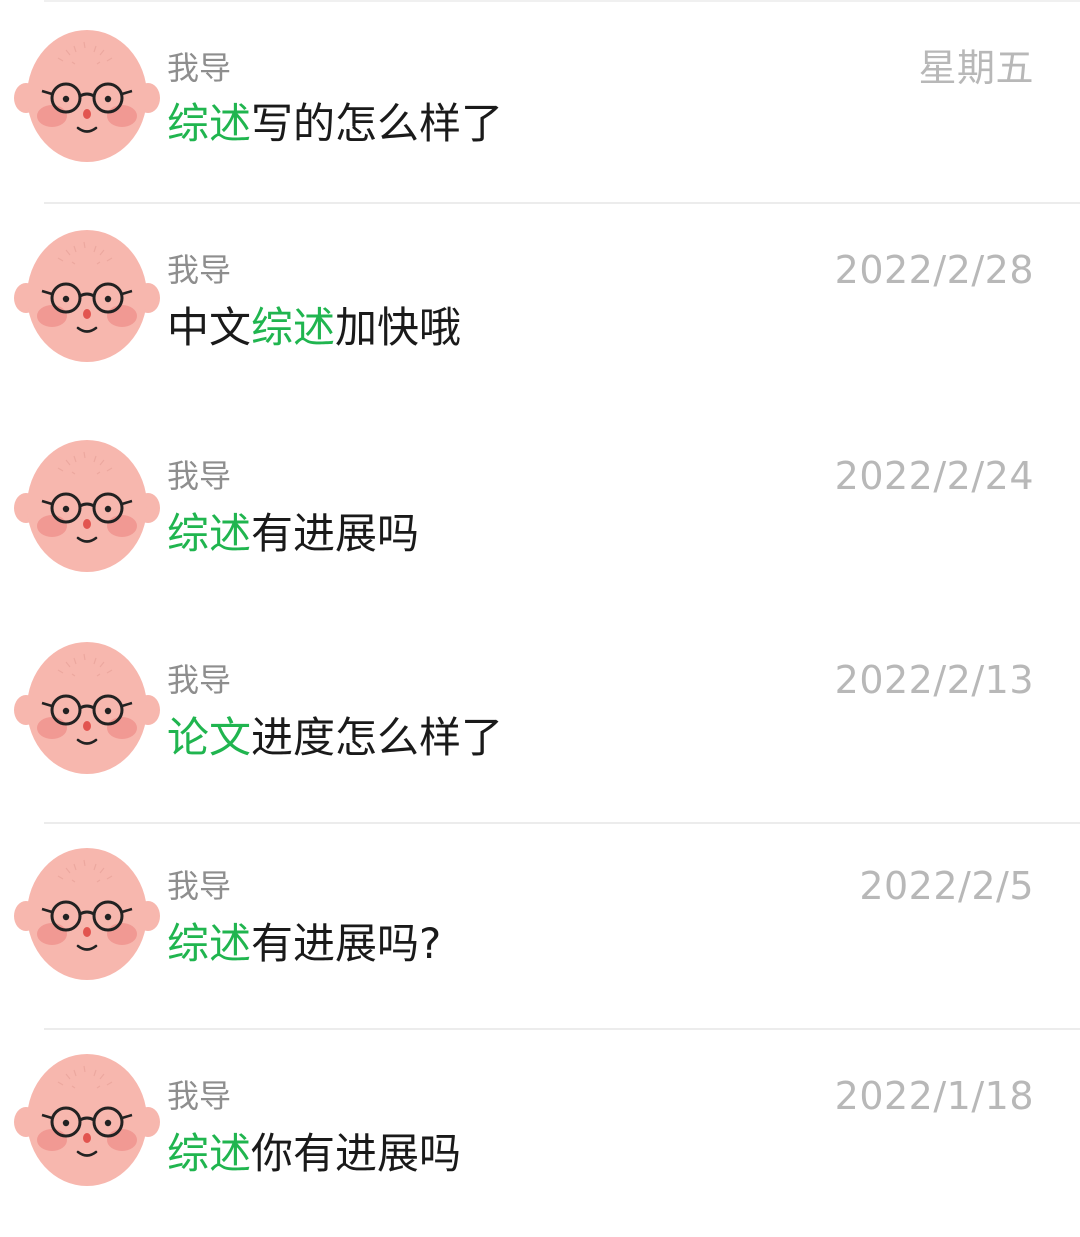 The height and width of the screenshot is (1237, 1080). What do you see at coordinates (934, 270) in the screenshot?
I see `message-time: 2022/2/28` at bounding box center [934, 270].